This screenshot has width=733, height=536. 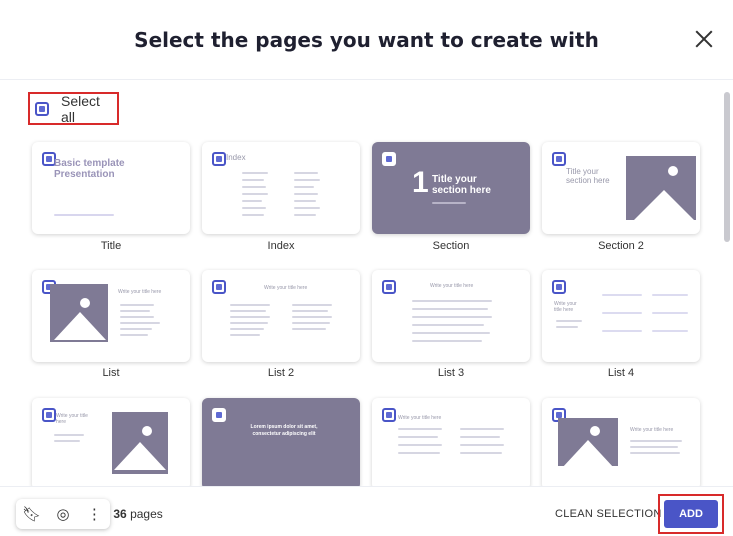 What do you see at coordinates (451, 316) in the screenshot?
I see `page-card-list-3: Write your title here` at bounding box center [451, 316].